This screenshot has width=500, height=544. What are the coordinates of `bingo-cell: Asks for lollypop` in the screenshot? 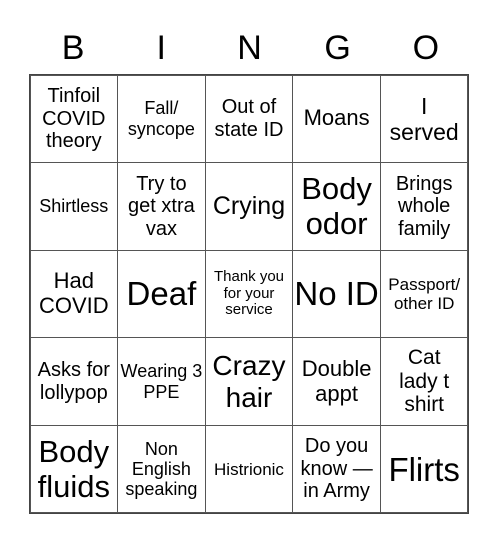 It's located at (74, 381).